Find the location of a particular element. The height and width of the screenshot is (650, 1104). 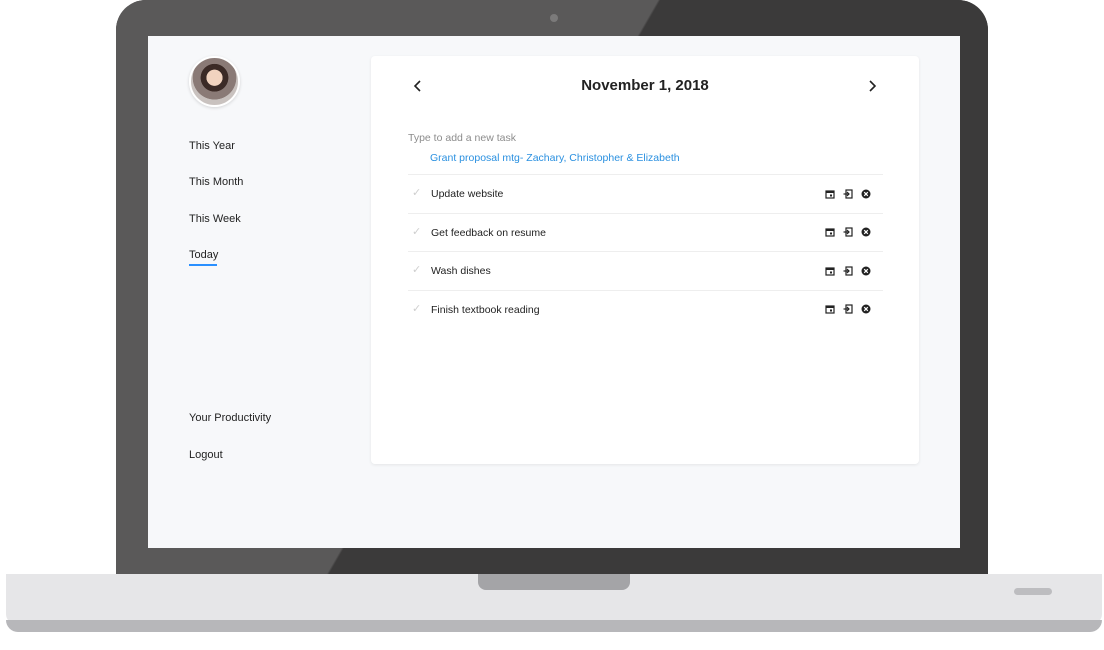

avatar is located at coordinates (214, 81).